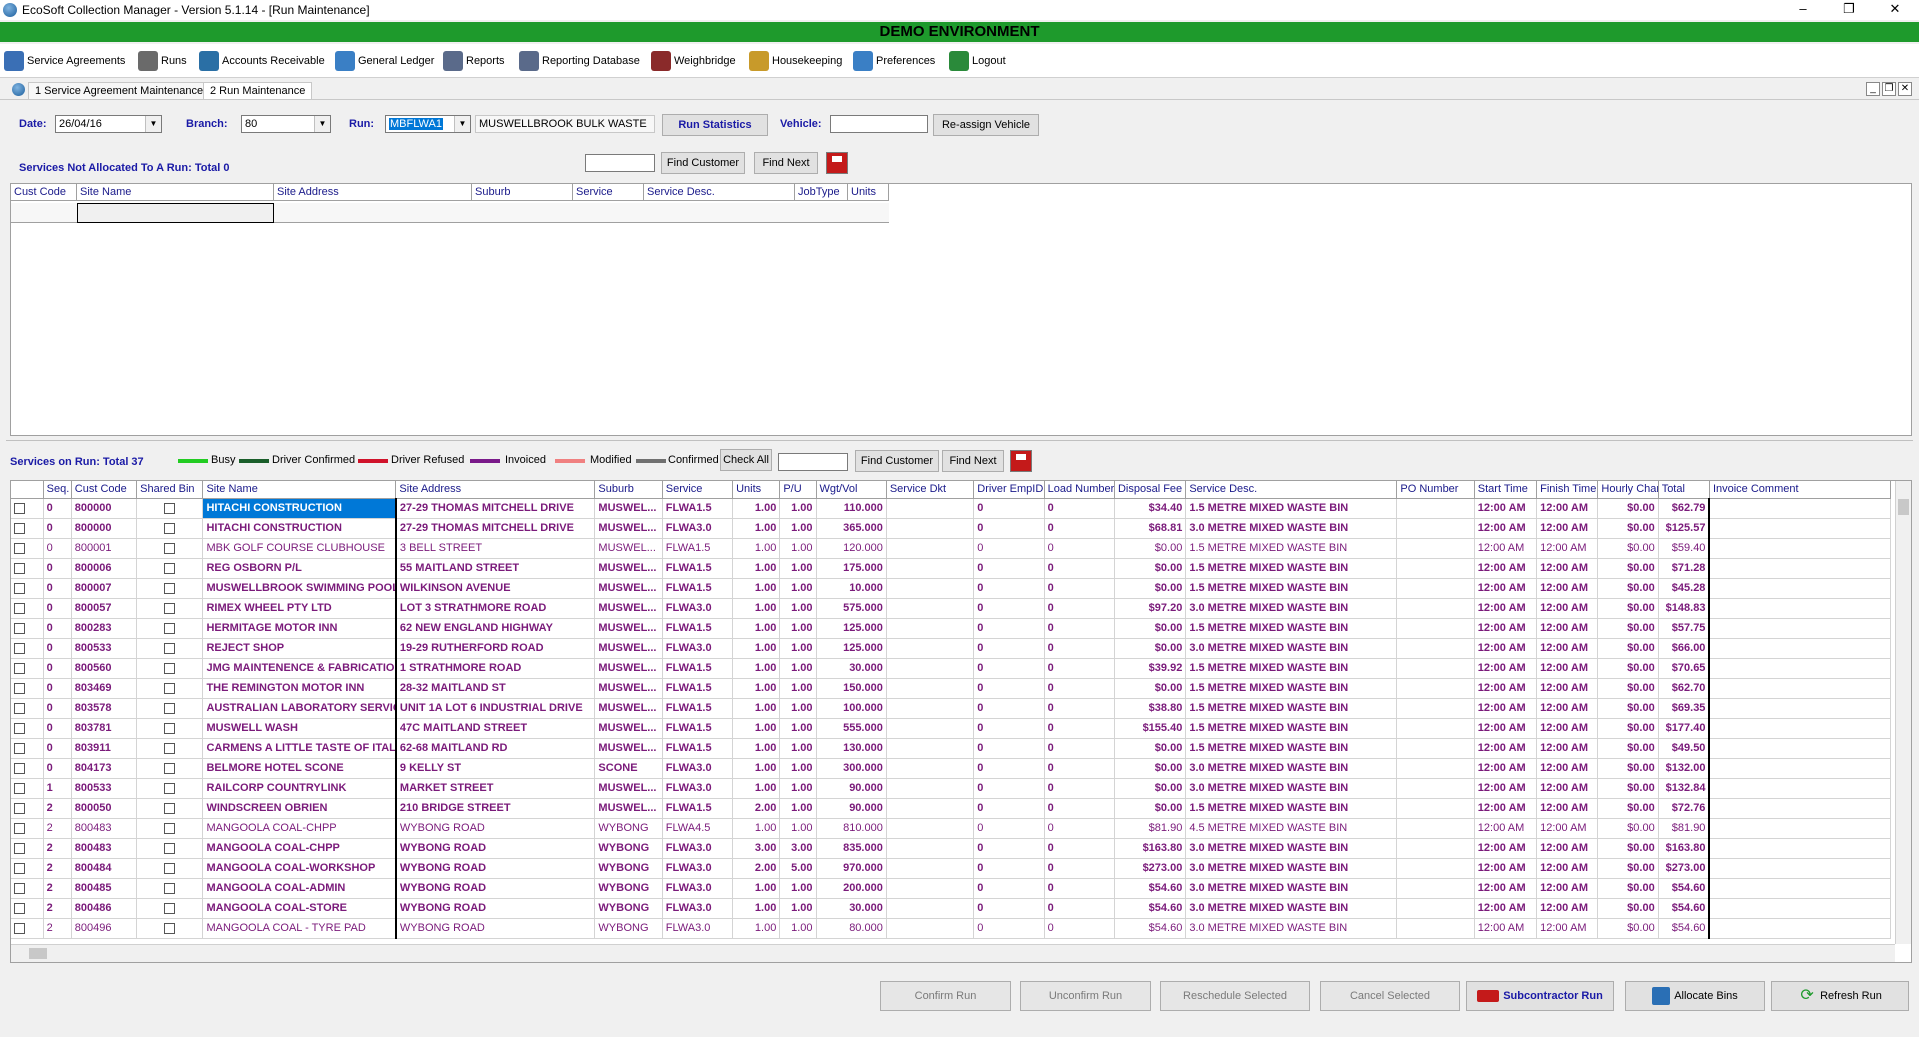 This screenshot has height=1037, width=1919. What do you see at coordinates (1291, 828) in the screenshot?
I see `service-desc-cell: 4.5 METRE MIXED WASTE BIN` at bounding box center [1291, 828].